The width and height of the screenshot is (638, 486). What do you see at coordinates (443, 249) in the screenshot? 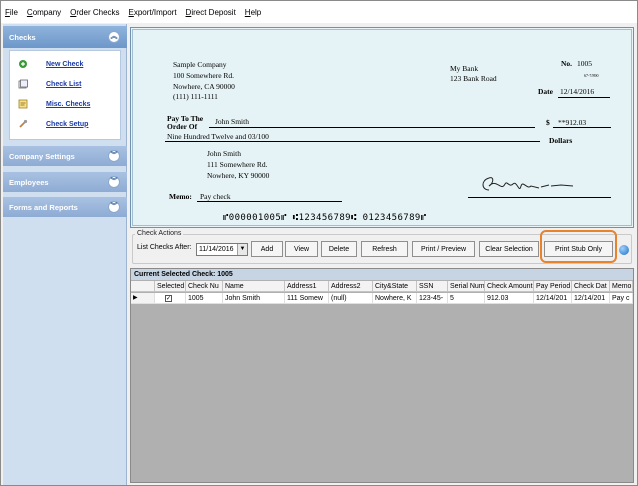
I see `print-preview-button: Print / Preview` at bounding box center [443, 249].